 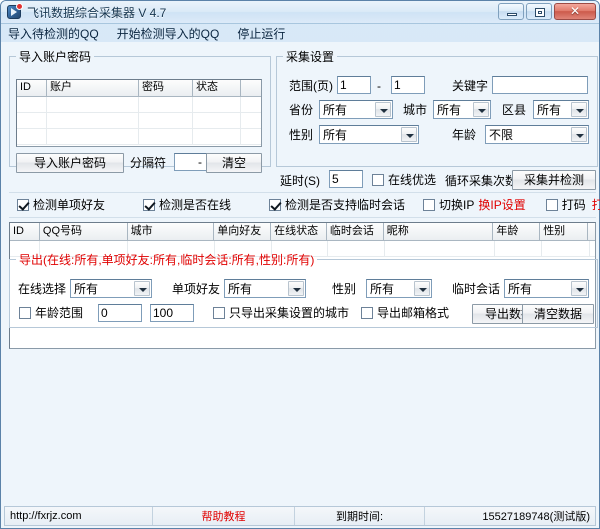 I want to click on minimize-button, so click(x=511, y=11).